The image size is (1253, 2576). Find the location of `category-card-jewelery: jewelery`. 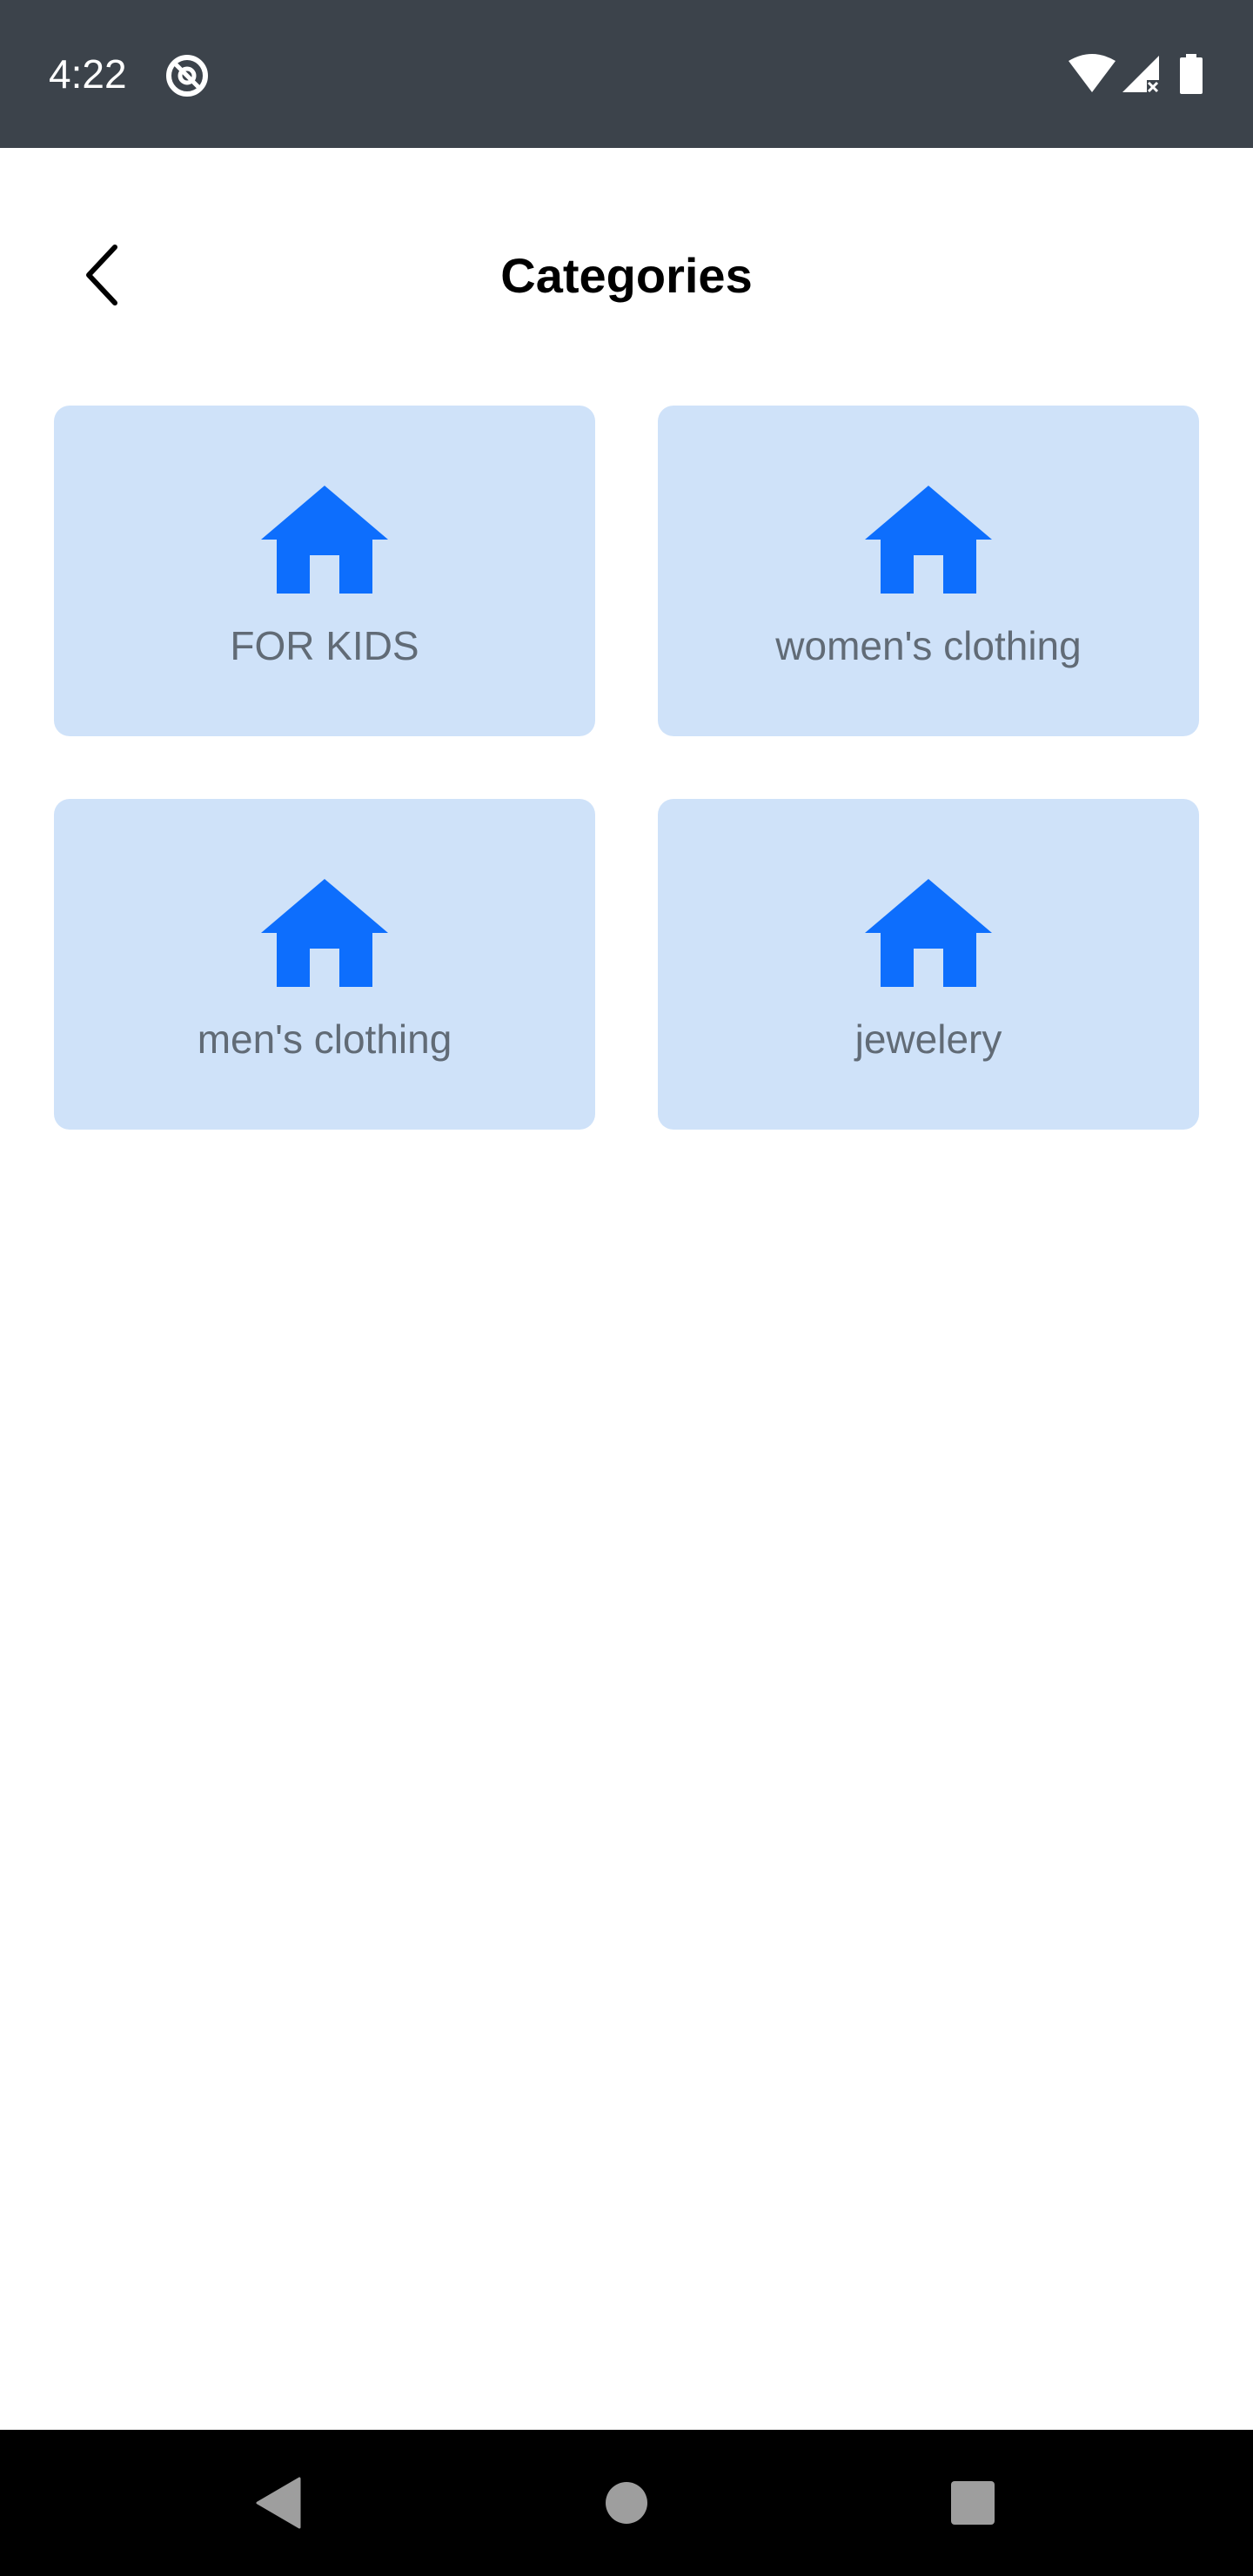

category-card-jewelery: jewelery is located at coordinates (928, 965).